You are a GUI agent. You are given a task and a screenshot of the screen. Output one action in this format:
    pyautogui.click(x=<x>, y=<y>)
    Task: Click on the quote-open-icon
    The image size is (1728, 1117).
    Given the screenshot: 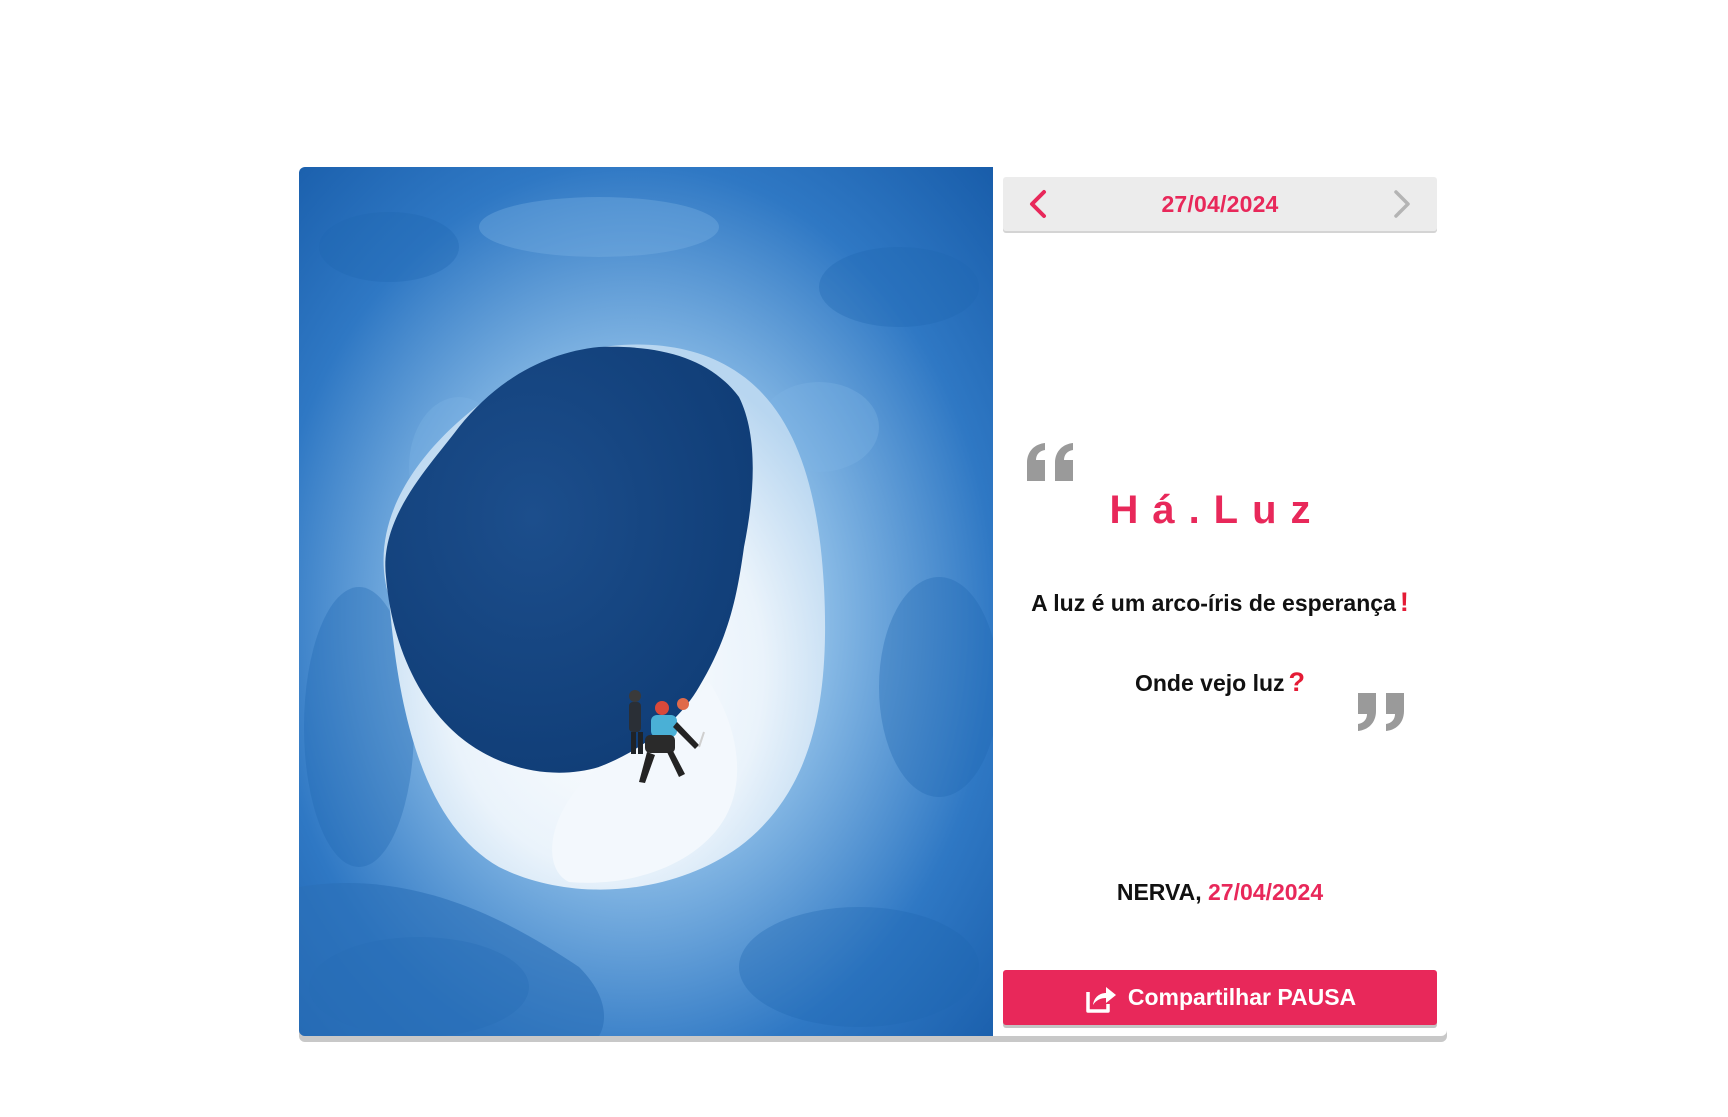 What is the action you would take?
    pyautogui.click(x=1051, y=465)
    